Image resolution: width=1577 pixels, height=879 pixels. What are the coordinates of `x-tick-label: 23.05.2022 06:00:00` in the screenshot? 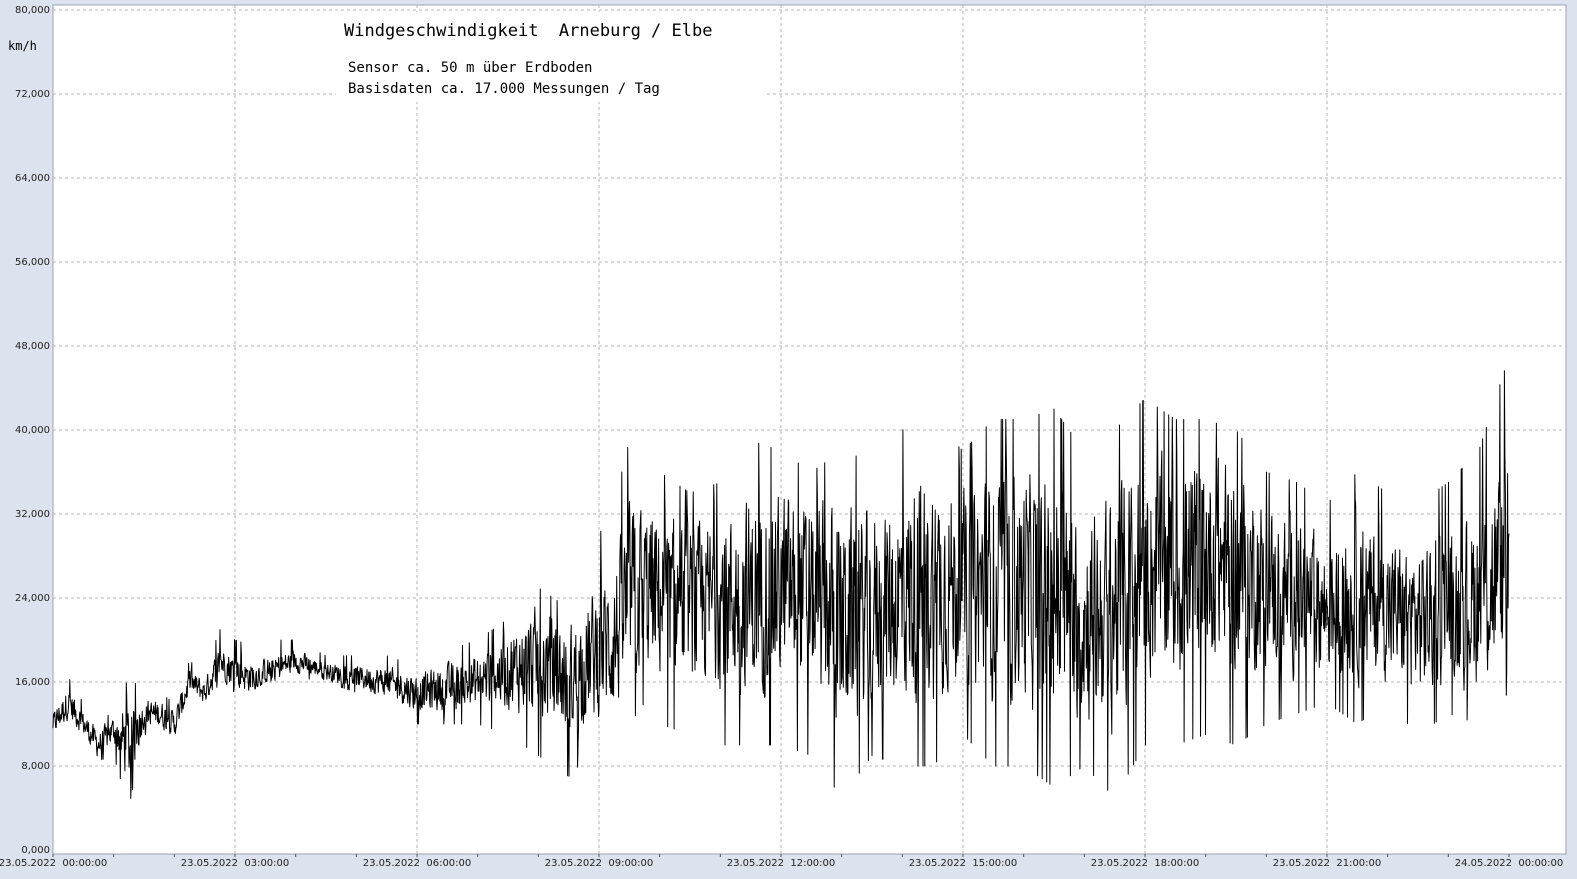 It's located at (417, 863).